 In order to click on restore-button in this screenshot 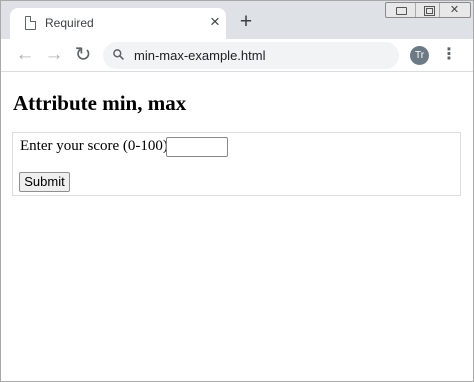, I will do `click(427, 10)`.